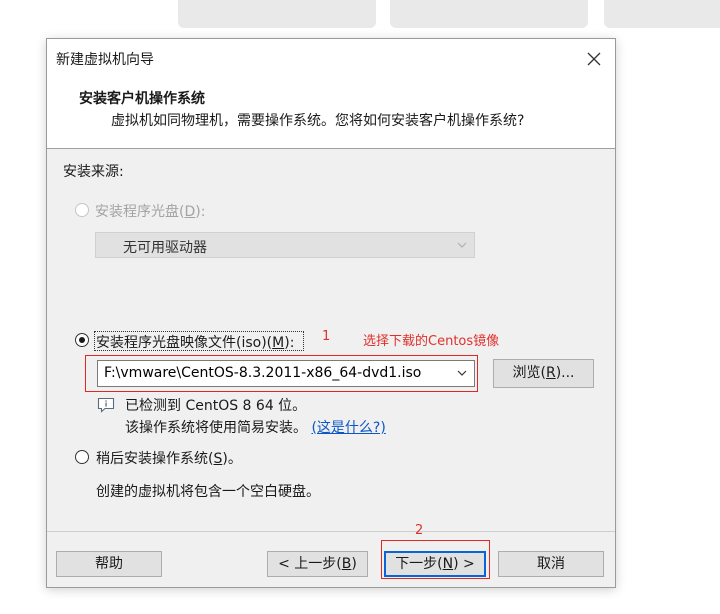 The width and height of the screenshot is (720, 614). I want to click on info-icon, so click(106, 405).